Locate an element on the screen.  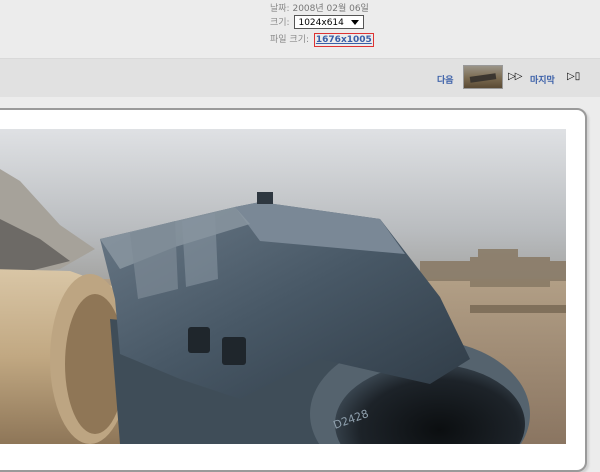
last-end-icon: ▷▯ is located at coordinates (573, 76).